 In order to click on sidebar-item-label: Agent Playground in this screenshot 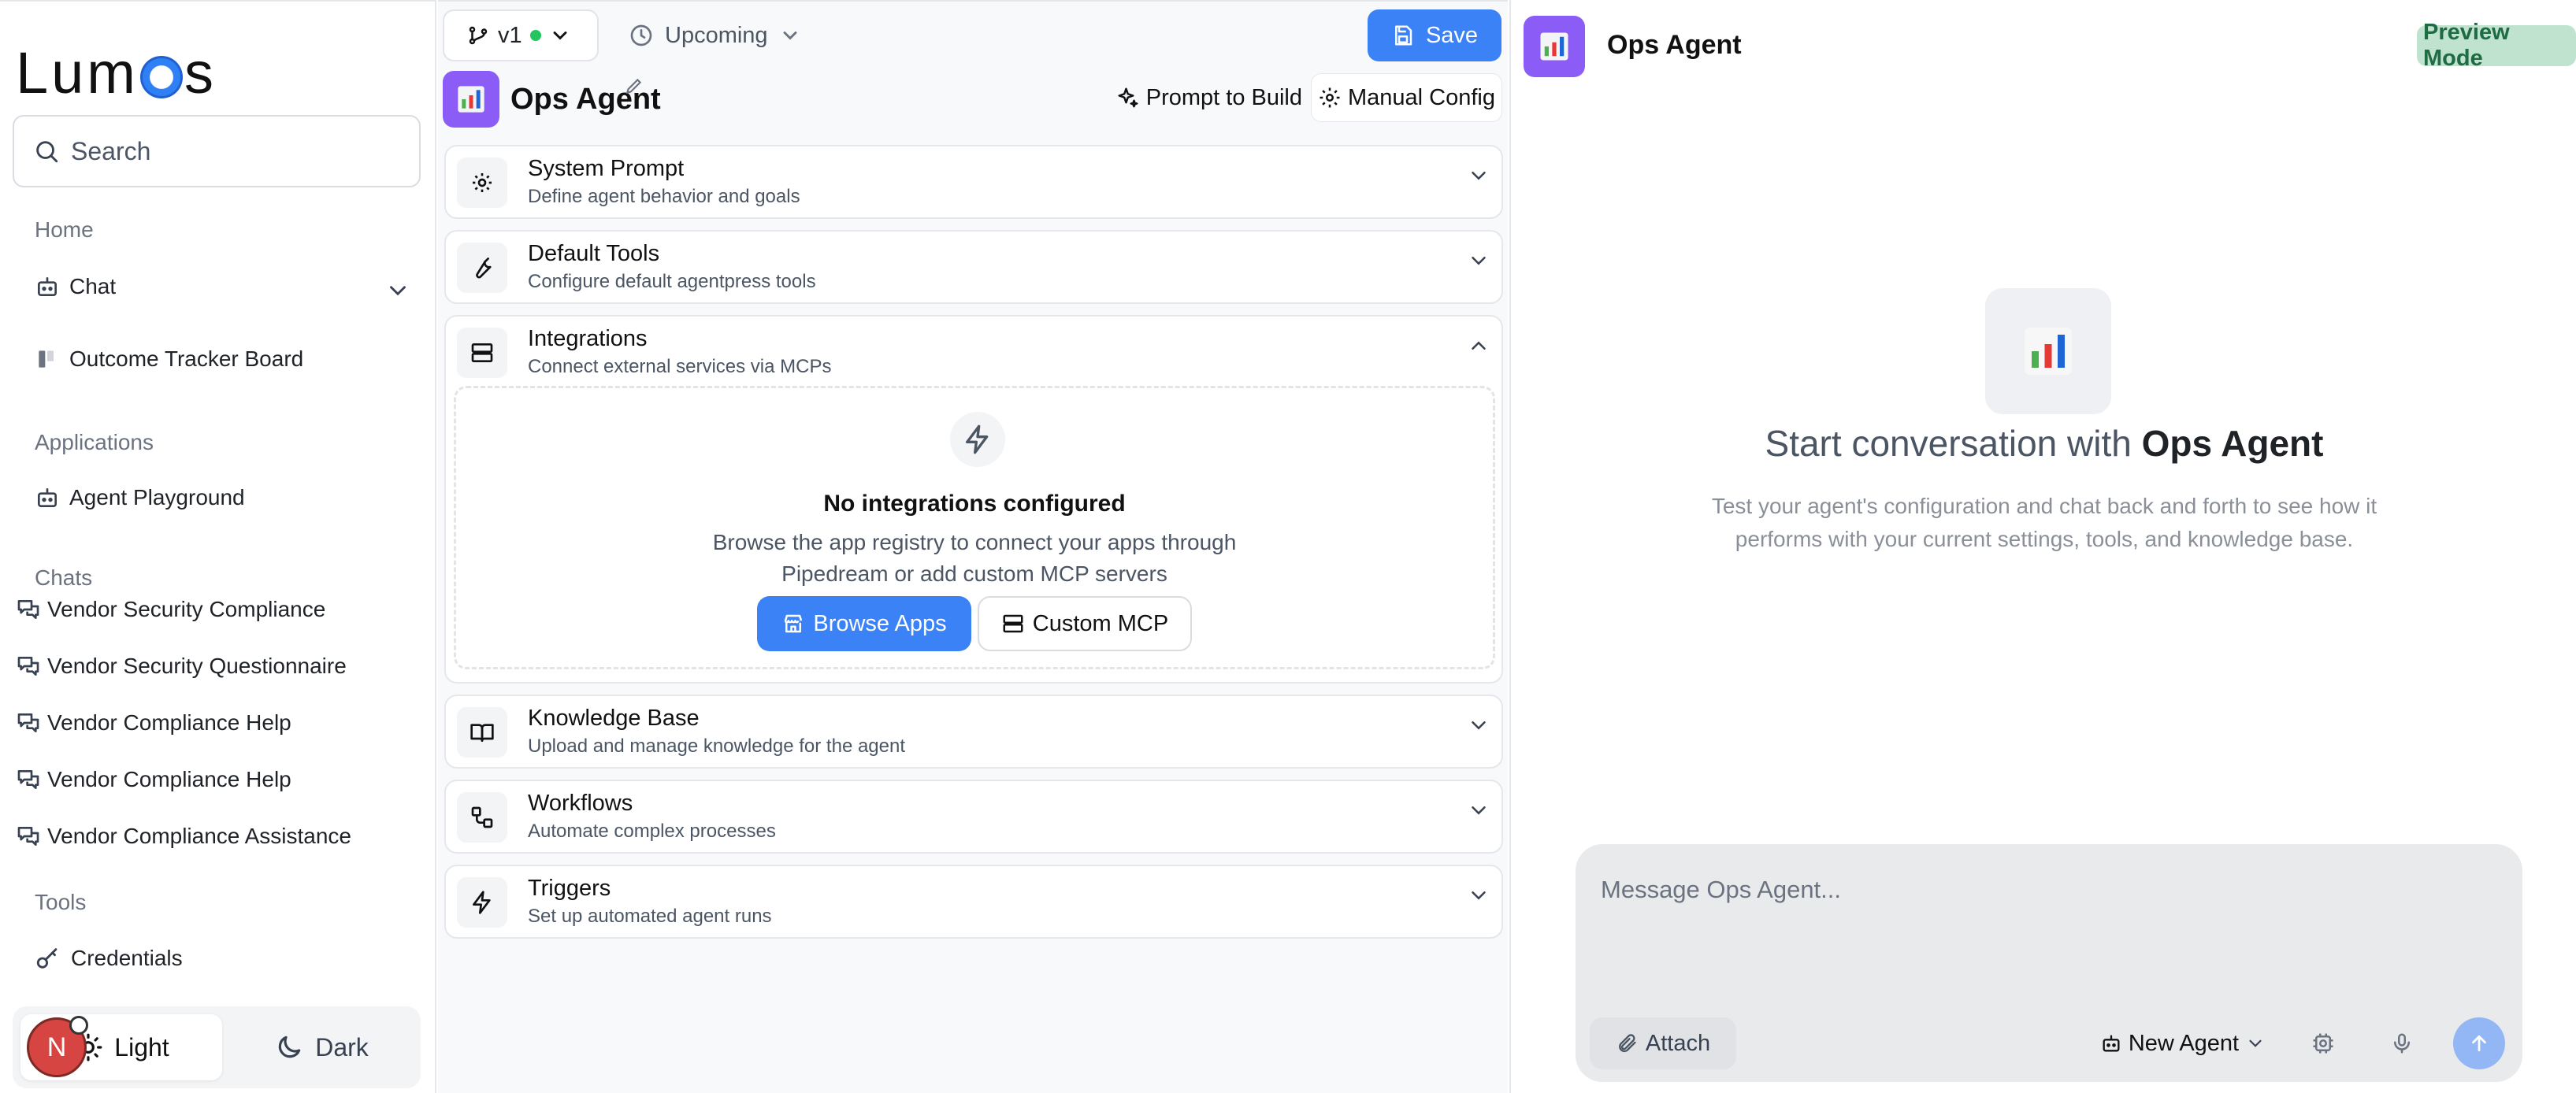, I will do `click(157, 497)`.